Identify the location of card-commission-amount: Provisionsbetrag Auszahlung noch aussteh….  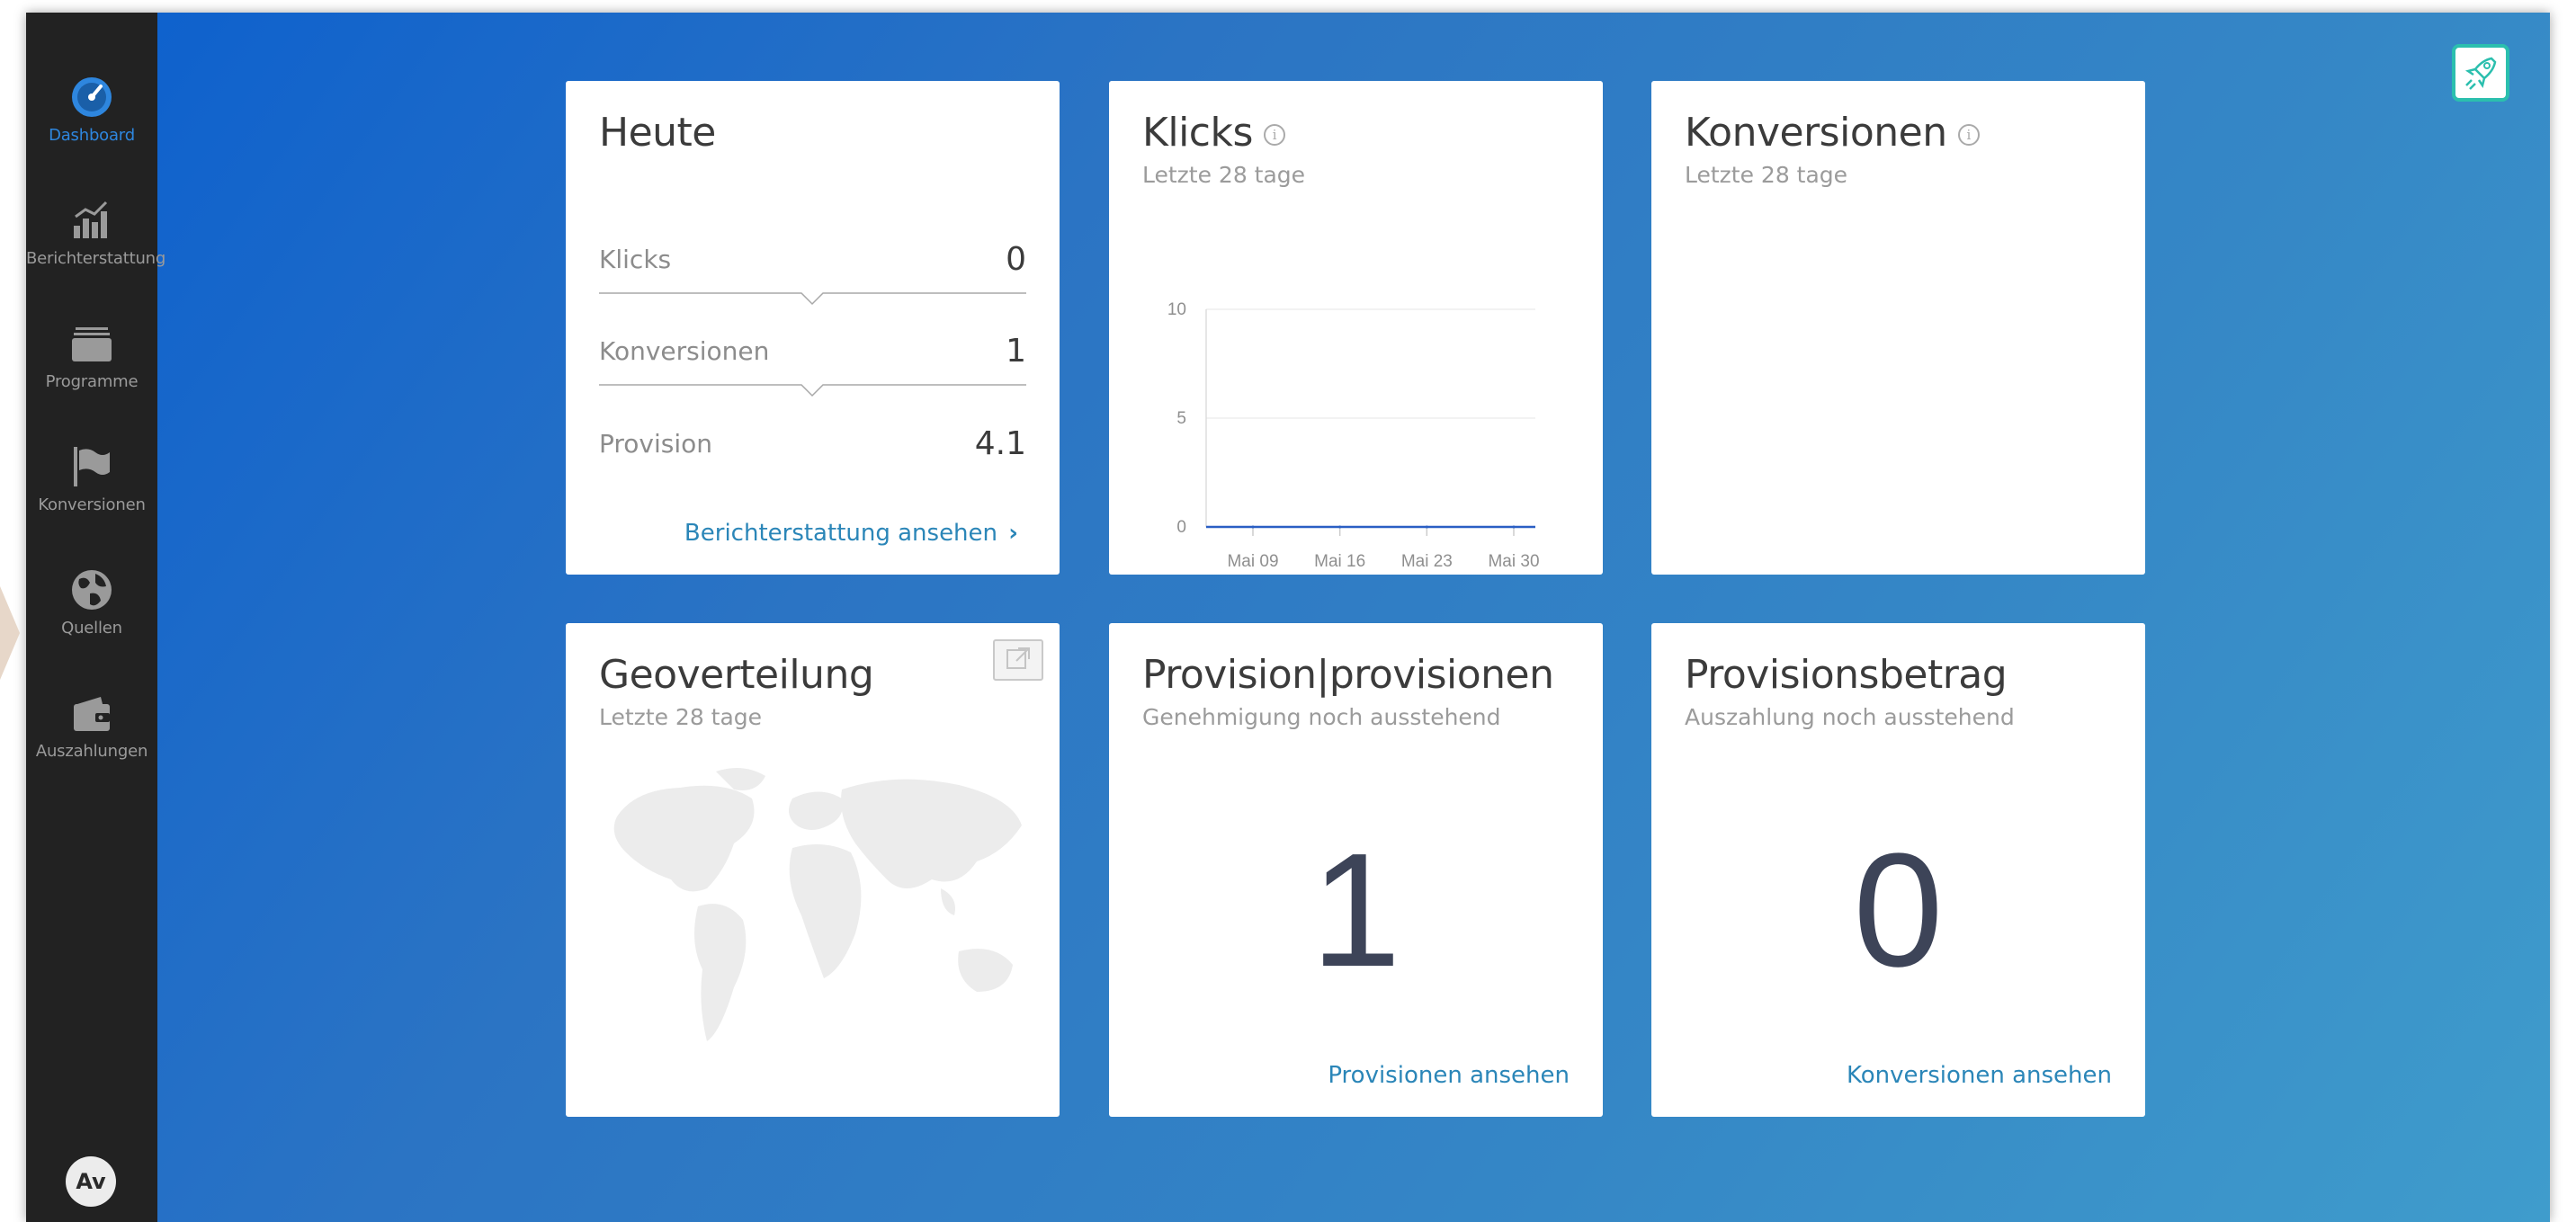
(1898, 870).